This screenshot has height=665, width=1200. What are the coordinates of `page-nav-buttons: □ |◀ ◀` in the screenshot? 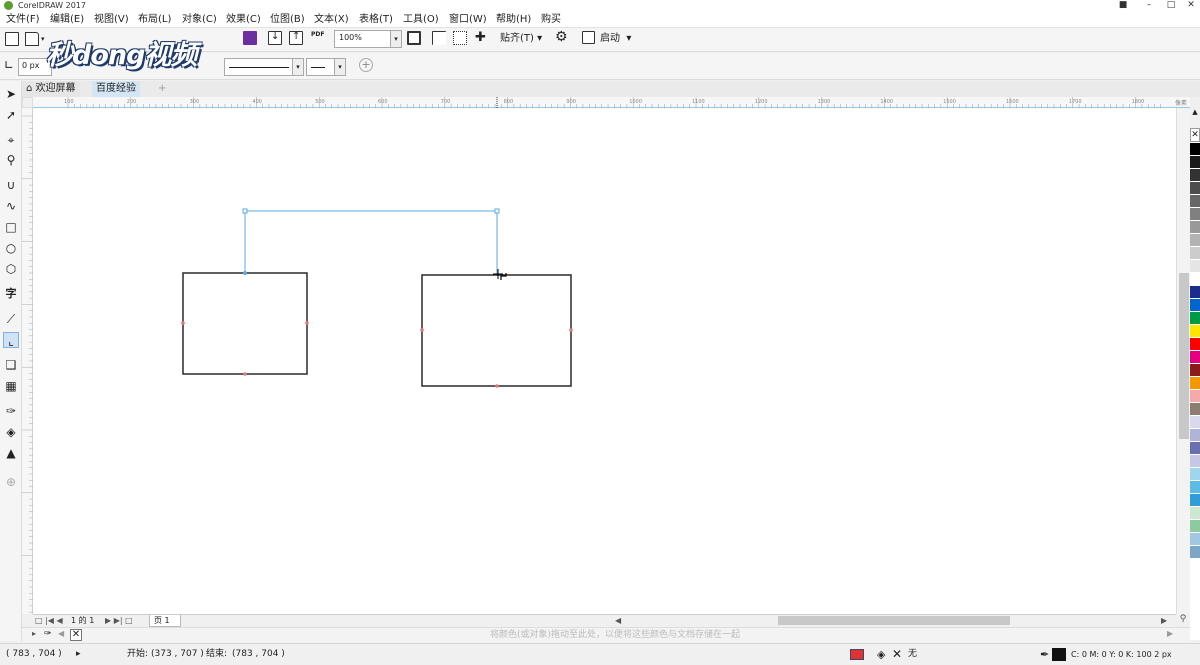 It's located at (49, 621).